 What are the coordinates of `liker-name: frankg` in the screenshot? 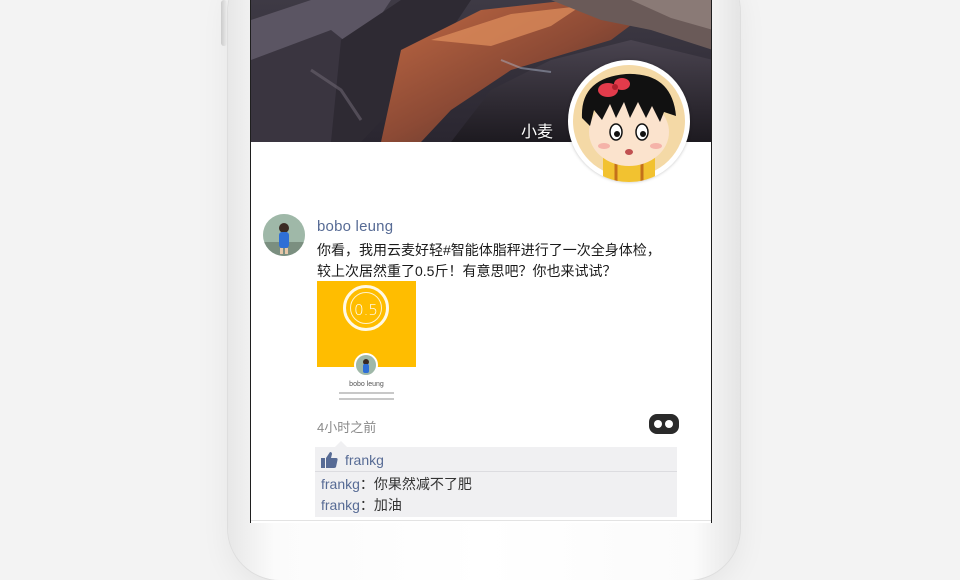 It's located at (364, 460).